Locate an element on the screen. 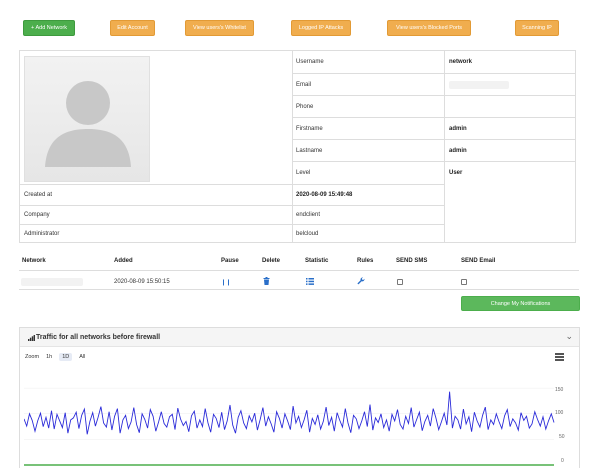 This screenshot has width=593, height=468. zoom-label: Zoom is located at coordinates (32, 357).